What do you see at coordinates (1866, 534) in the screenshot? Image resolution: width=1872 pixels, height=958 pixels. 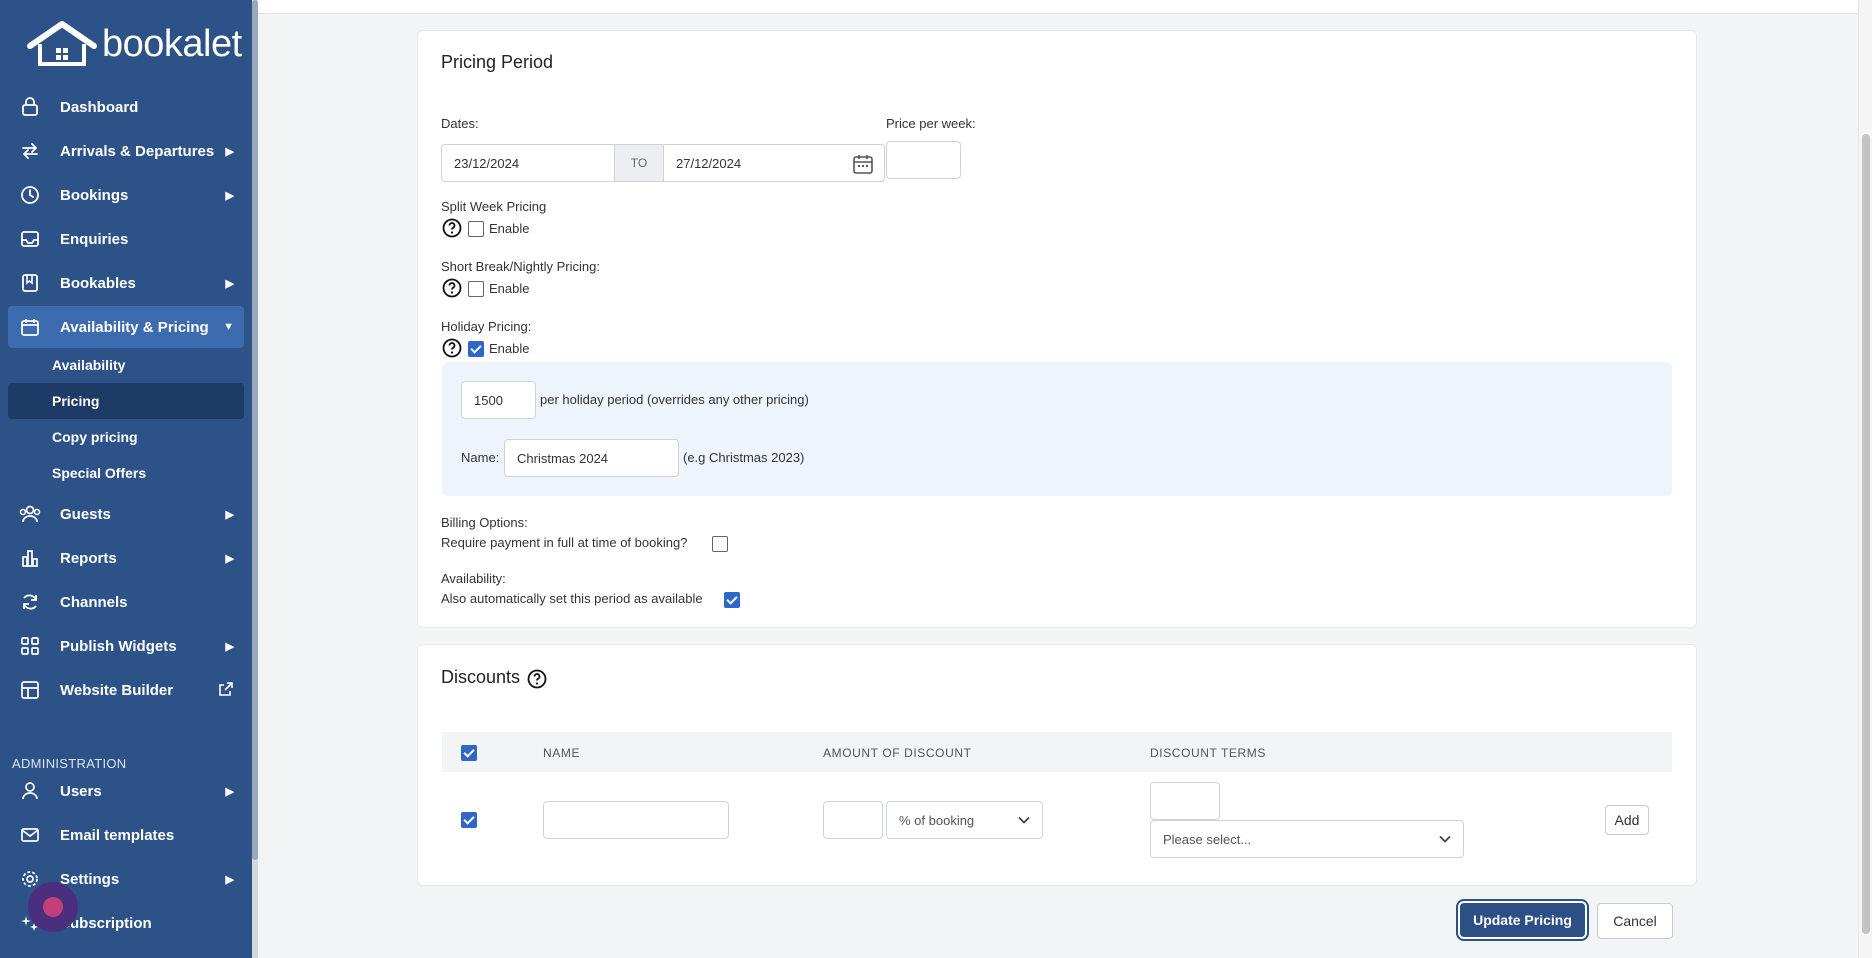 I see `page-scrollbar-thumb` at bounding box center [1866, 534].